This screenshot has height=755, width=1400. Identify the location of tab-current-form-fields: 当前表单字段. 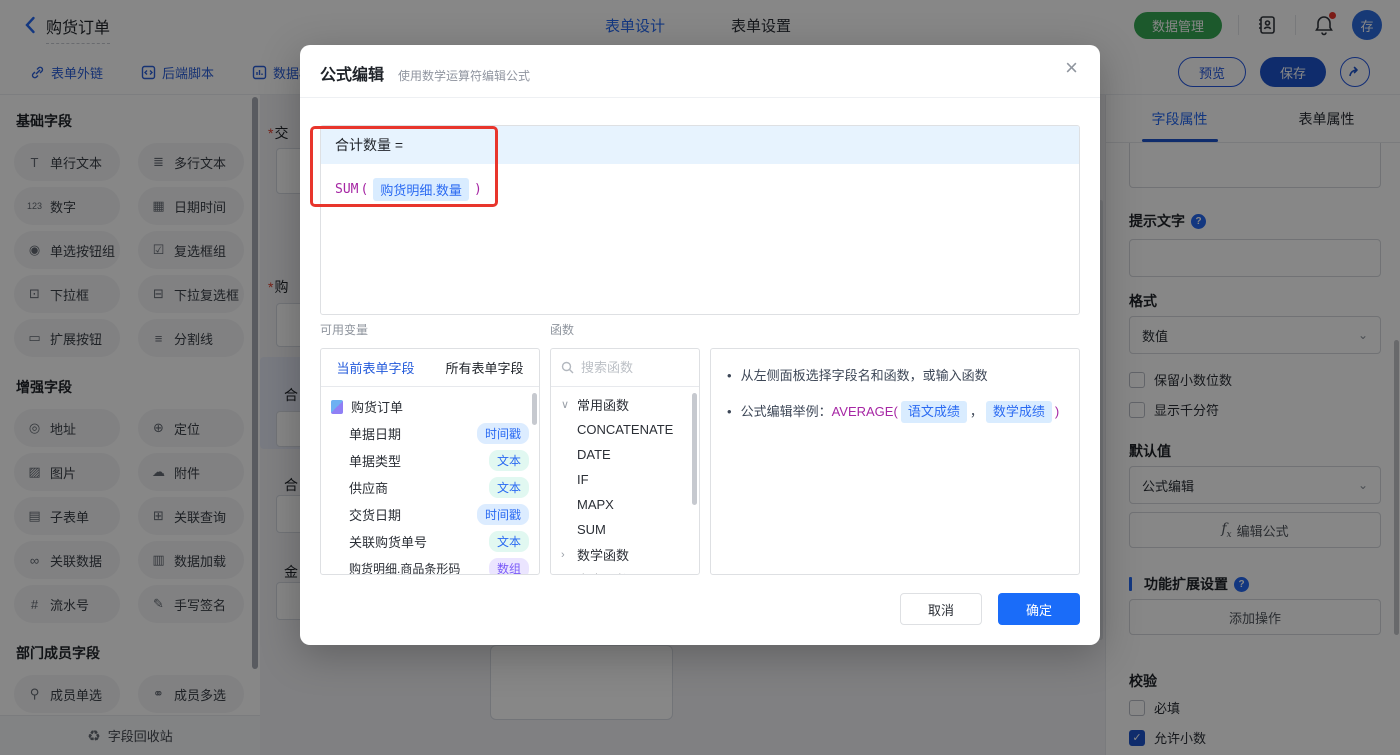
(375, 367).